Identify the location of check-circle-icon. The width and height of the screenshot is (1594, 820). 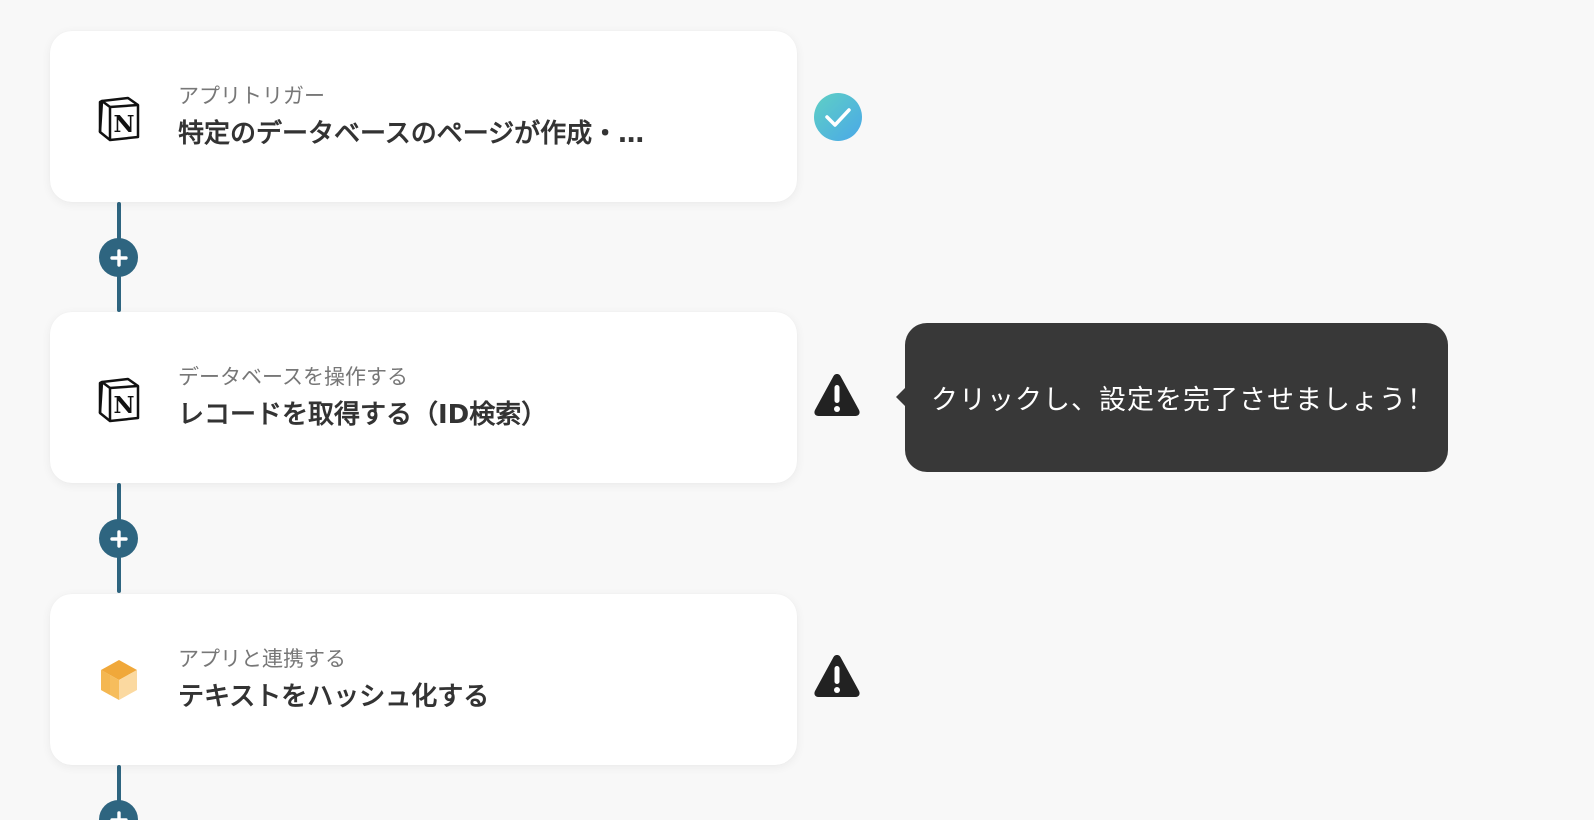
(838, 117).